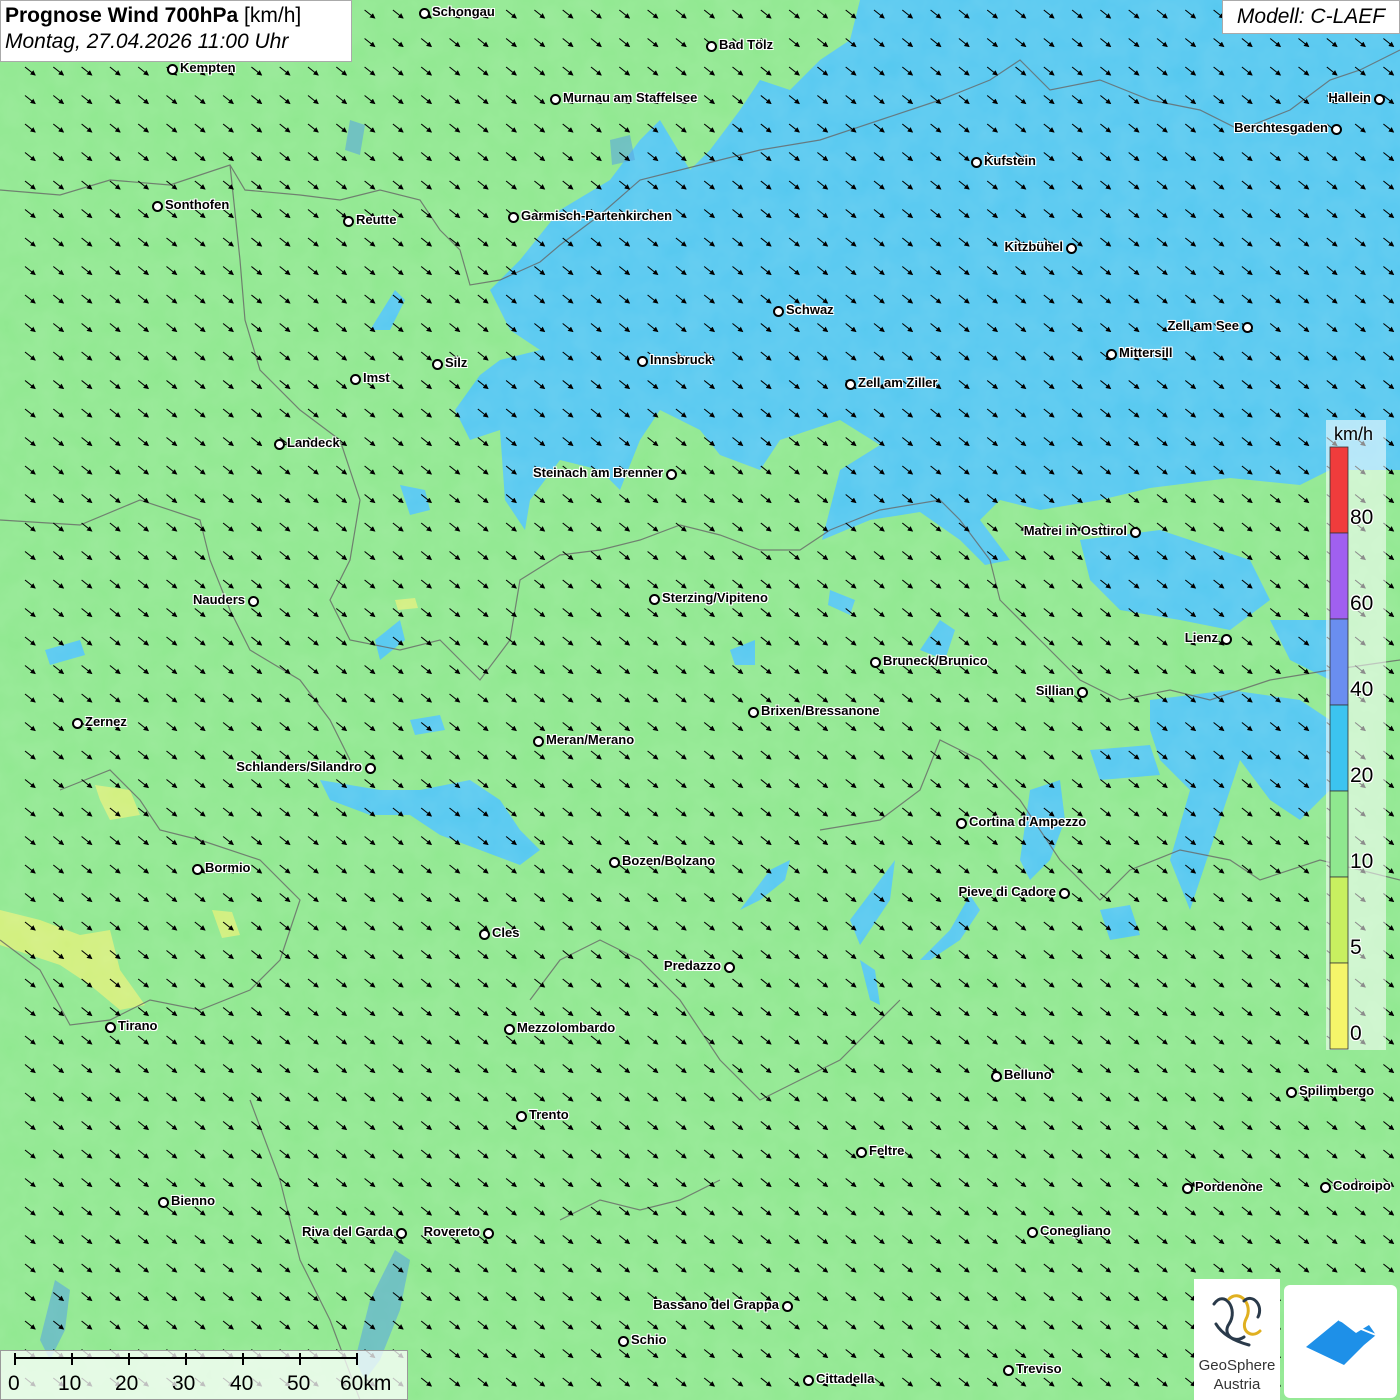 This screenshot has width=1400, height=1400. Describe the element at coordinates (681, 359) in the screenshot. I see `city-label: Innsbruck` at that location.